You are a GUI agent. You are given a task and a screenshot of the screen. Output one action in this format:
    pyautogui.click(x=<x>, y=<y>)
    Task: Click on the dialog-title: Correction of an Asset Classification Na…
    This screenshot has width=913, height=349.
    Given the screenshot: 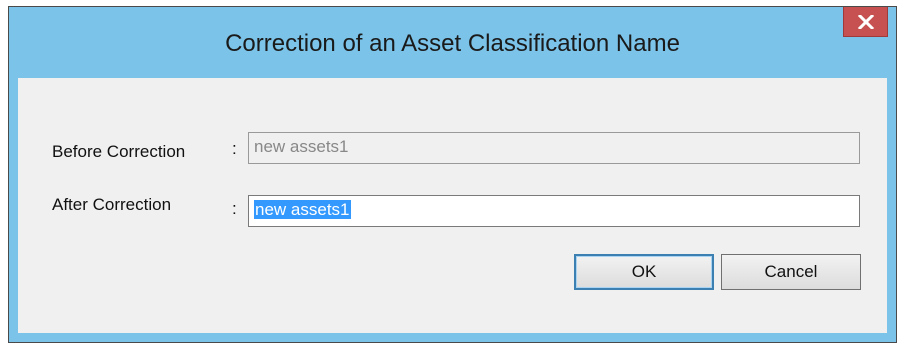 What is the action you would take?
    pyautogui.click(x=452, y=43)
    